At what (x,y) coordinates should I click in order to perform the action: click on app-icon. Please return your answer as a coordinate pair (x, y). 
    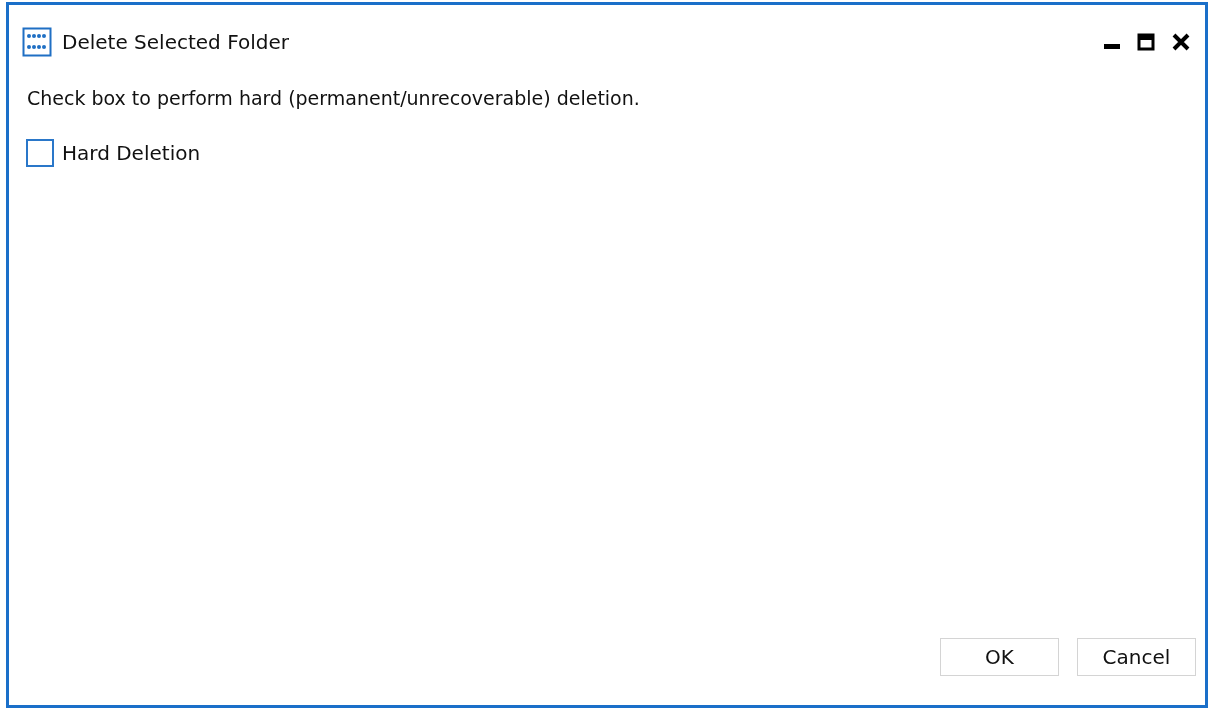
    Looking at the image, I should click on (37, 41).